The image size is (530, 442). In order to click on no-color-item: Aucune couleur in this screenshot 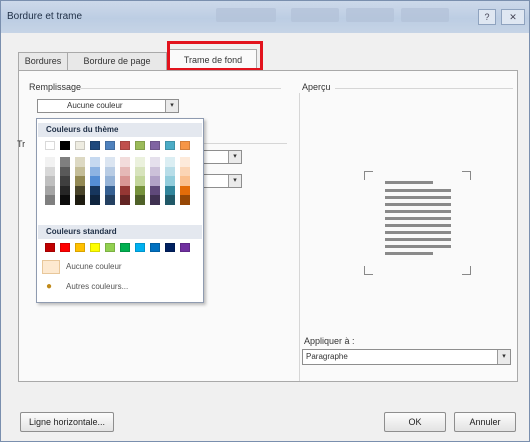, I will do `click(120, 267)`.